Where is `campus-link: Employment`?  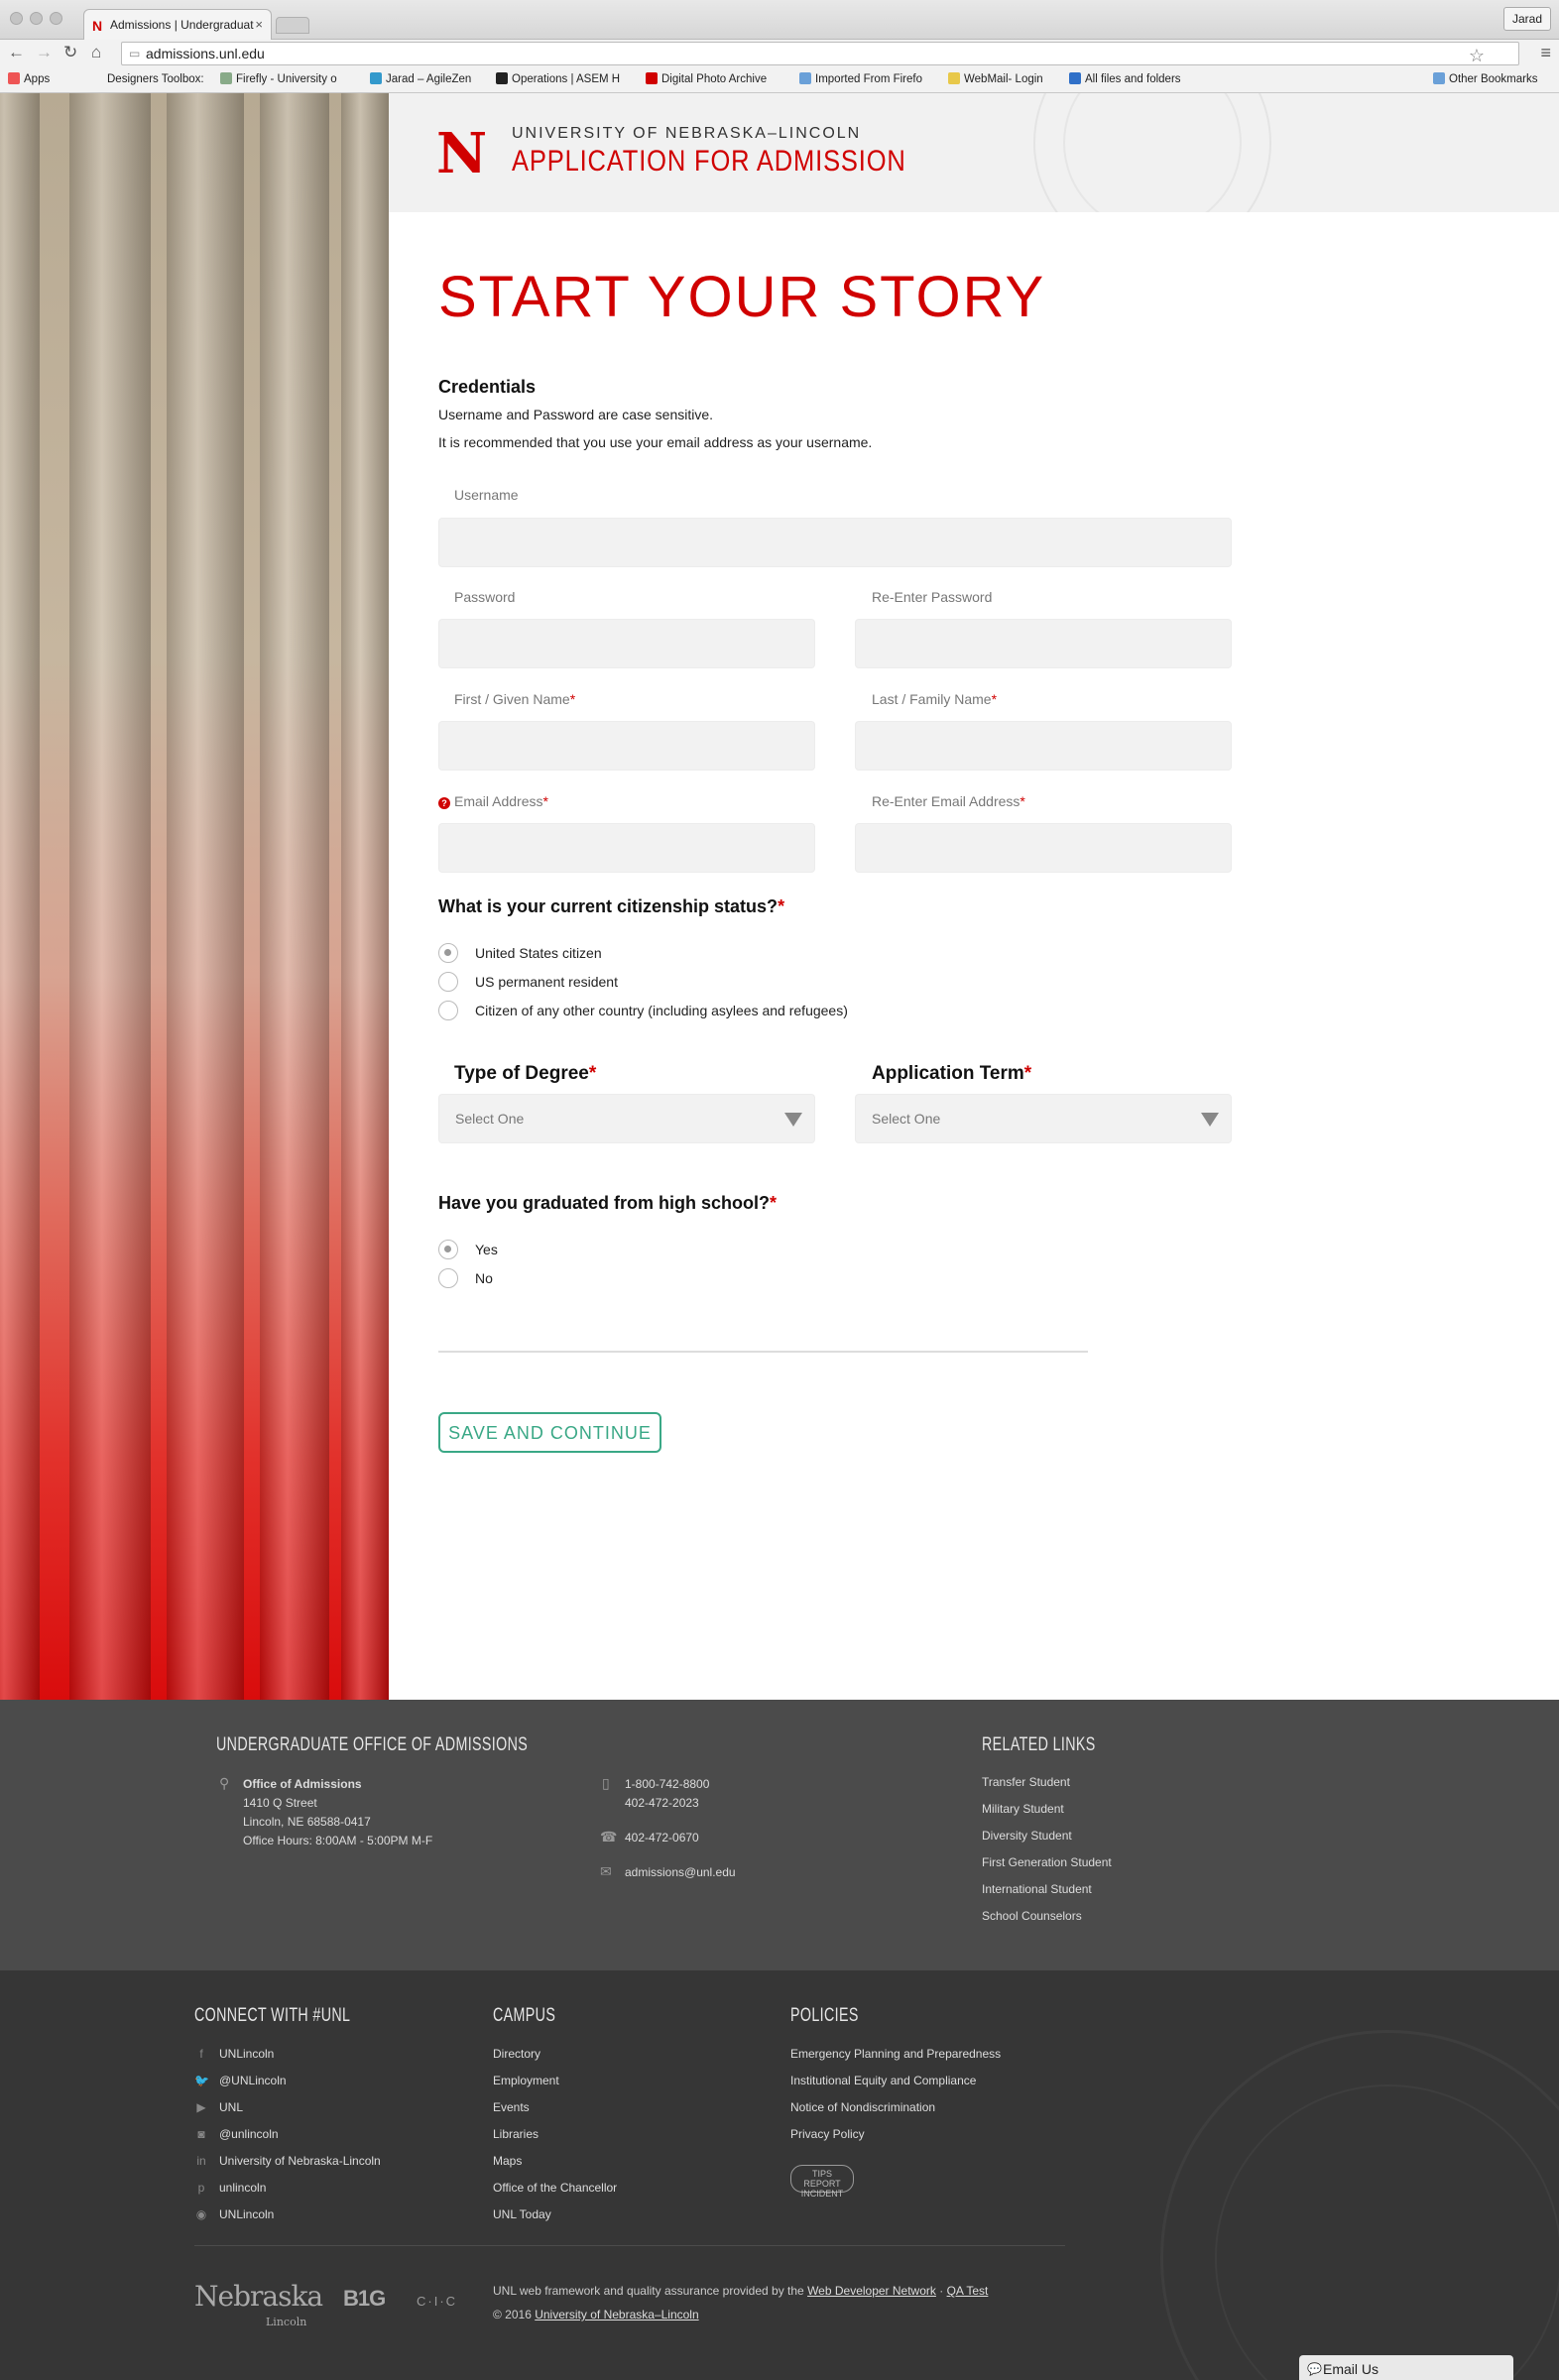 campus-link: Employment is located at coordinates (526, 2080).